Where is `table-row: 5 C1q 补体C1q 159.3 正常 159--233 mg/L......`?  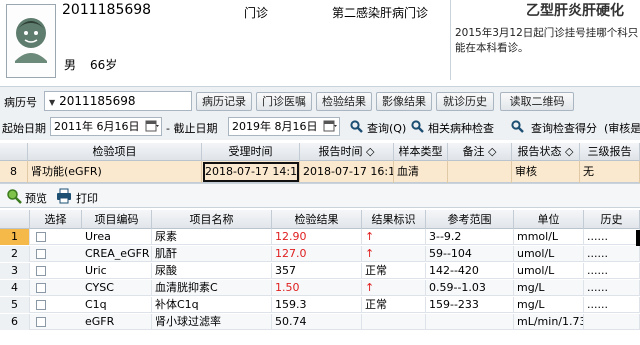 table-row: 5 C1q 补体C1q 159.3 正常 159--233 mg/L...... is located at coordinates (320, 305).